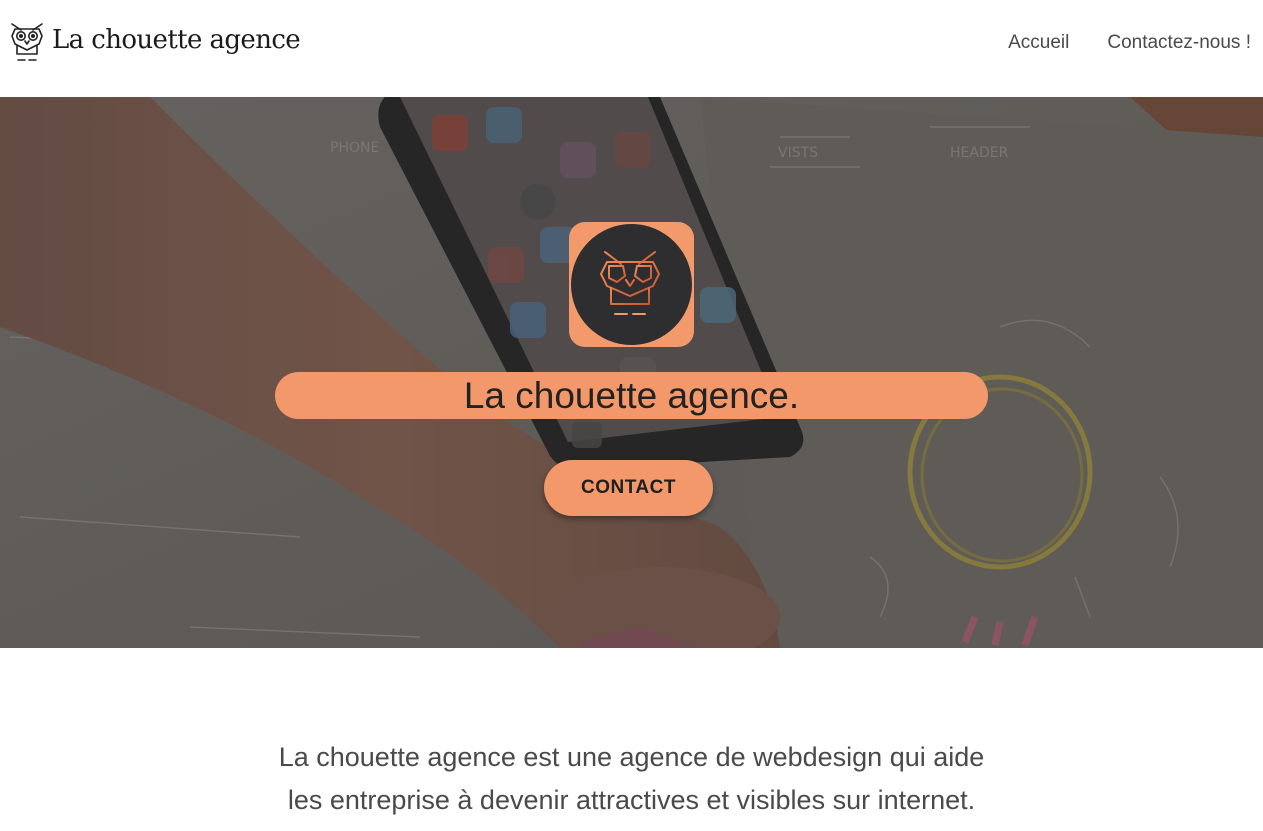  What do you see at coordinates (27, 42) in the screenshot?
I see `owl-logo-icon` at bounding box center [27, 42].